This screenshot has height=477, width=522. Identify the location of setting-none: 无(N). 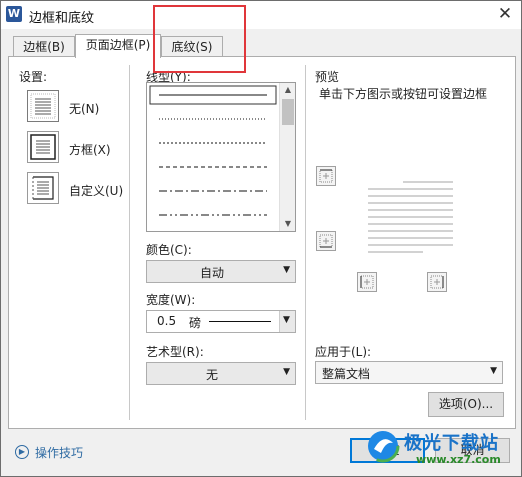
(74, 108).